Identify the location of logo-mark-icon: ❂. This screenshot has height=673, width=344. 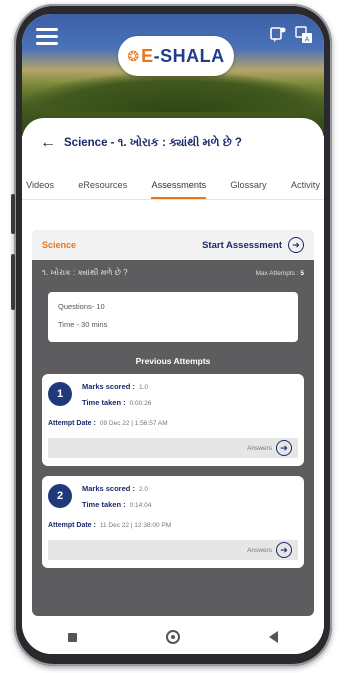
(133, 55).